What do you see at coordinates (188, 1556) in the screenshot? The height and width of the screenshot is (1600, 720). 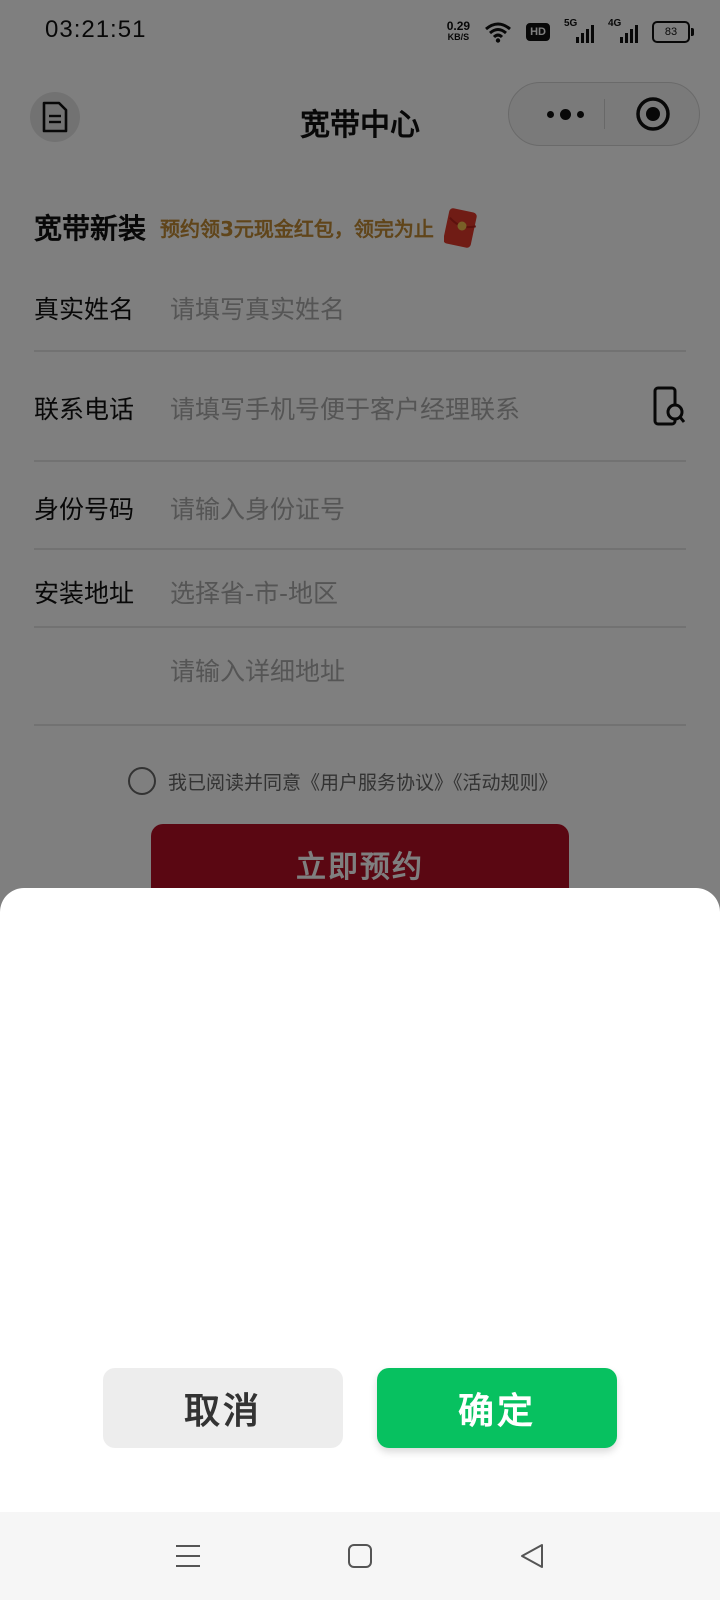 I see `menu-icon` at bounding box center [188, 1556].